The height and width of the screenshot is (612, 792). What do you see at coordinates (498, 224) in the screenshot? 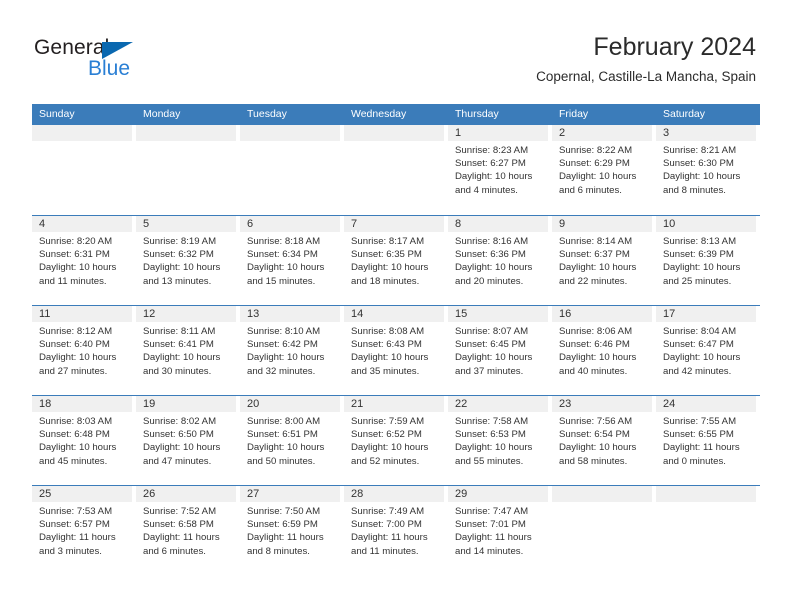
I see `day-number: 8` at bounding box center [498, 224].